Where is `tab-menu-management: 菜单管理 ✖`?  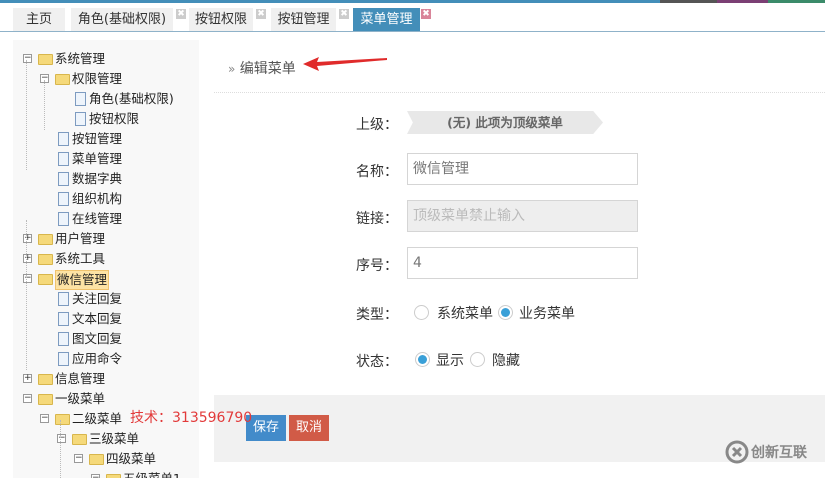
tab-menu-management: 菜单管理 ✖ is located at coordinates (392, 19).